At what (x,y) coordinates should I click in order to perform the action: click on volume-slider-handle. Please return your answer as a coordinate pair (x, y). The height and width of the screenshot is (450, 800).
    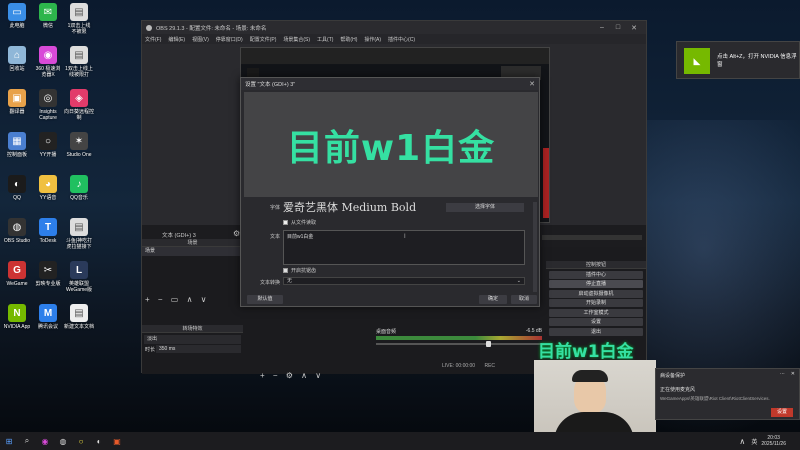
    Looking at the image, I should click on (488, 344).